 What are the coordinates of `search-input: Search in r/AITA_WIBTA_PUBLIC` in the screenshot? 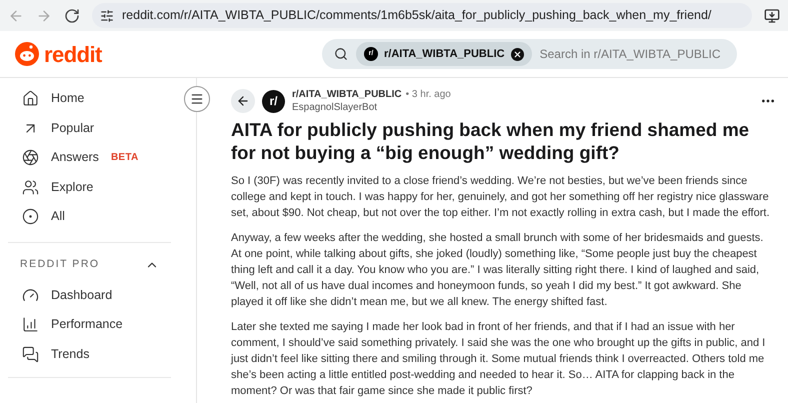 It's located at (638, 54).